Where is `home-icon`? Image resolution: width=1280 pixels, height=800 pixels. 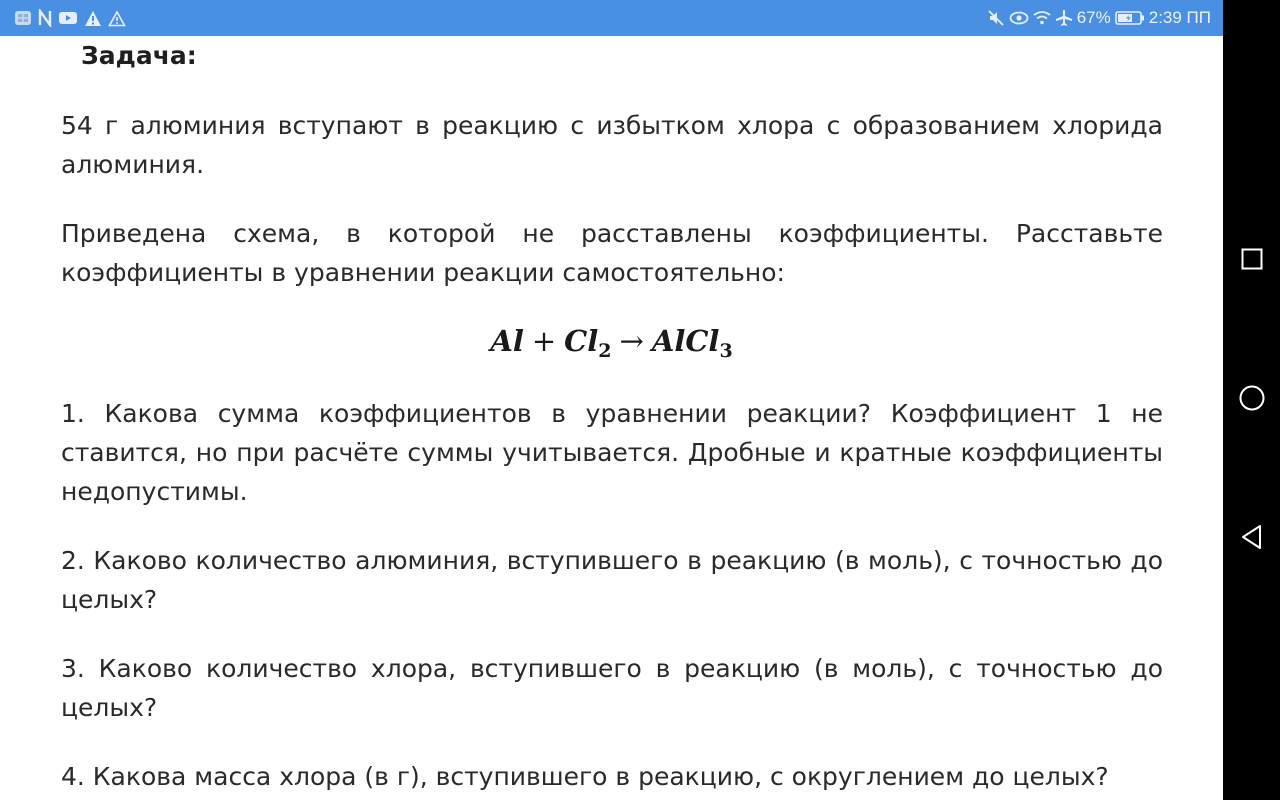
home-icon is located at coordinates (1252, 400).